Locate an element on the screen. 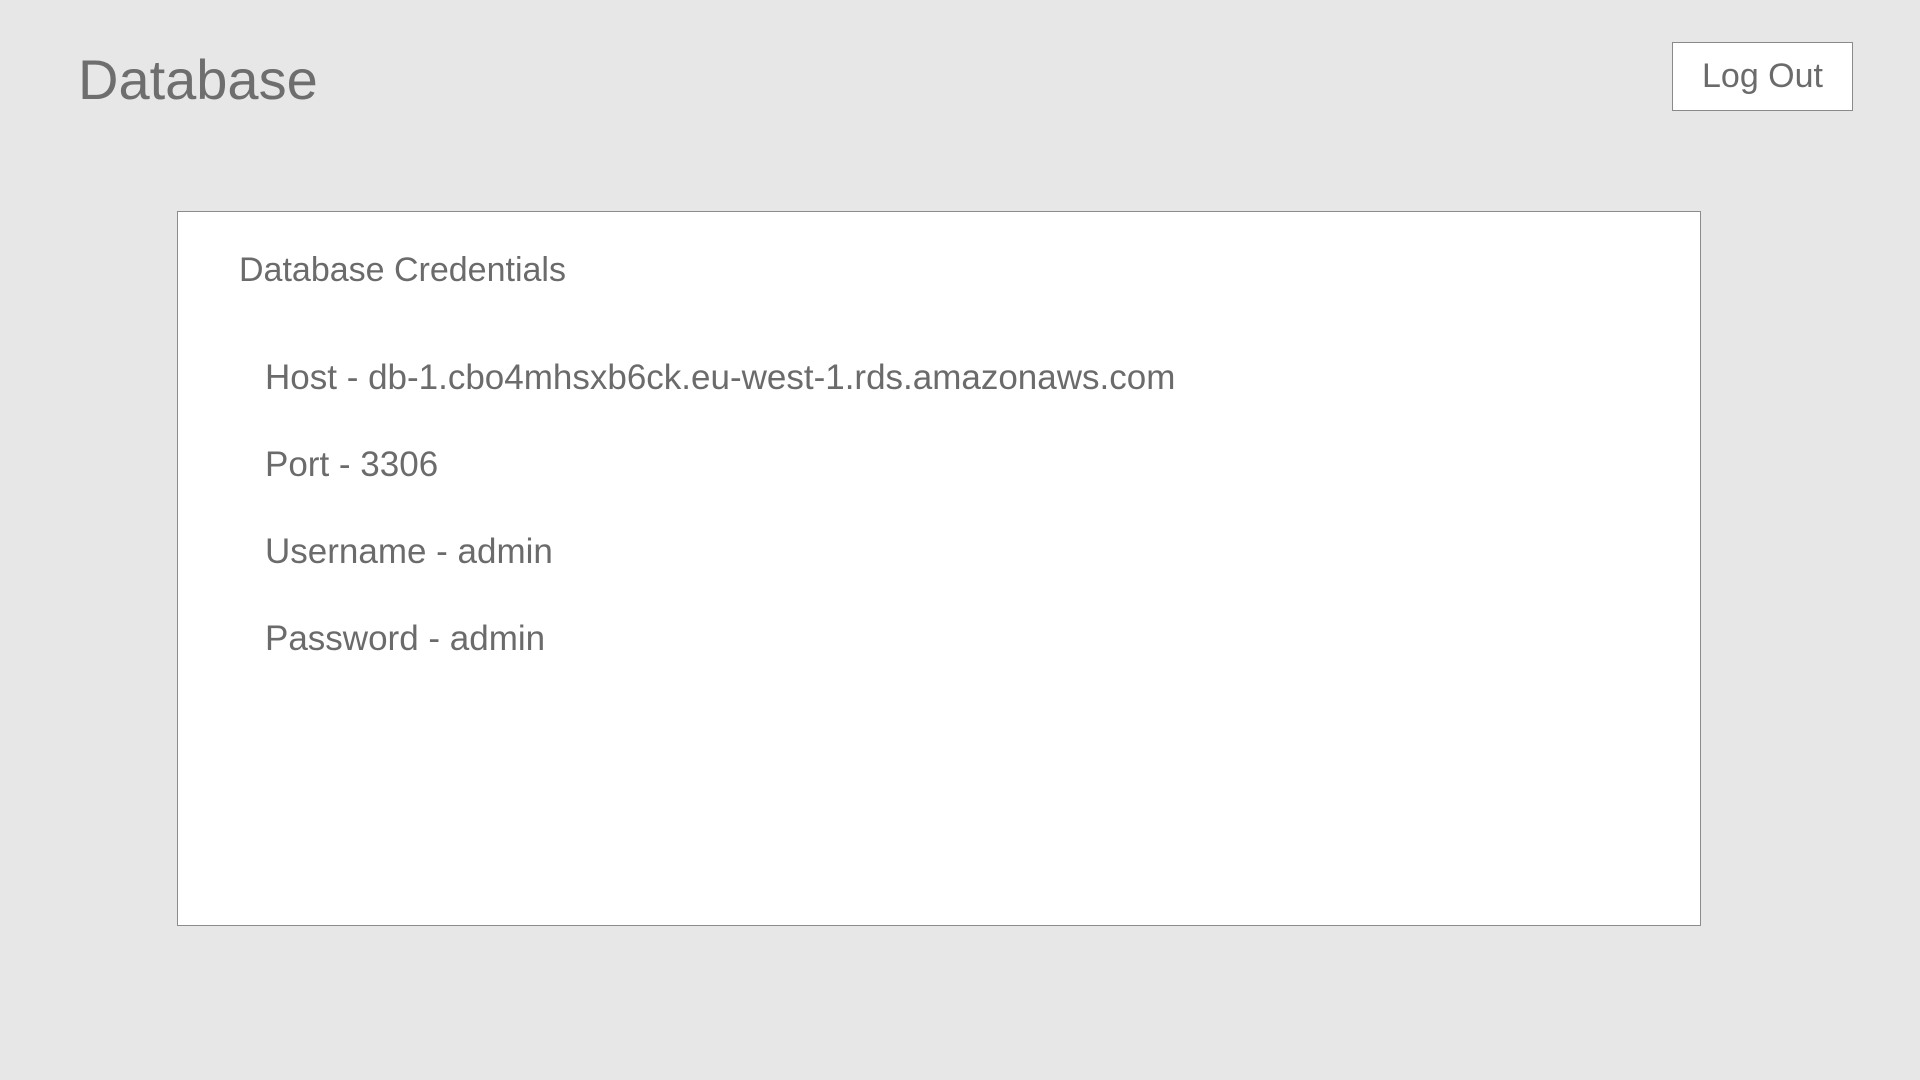  password-row: Password - admin is located at coordinates (405, 638).